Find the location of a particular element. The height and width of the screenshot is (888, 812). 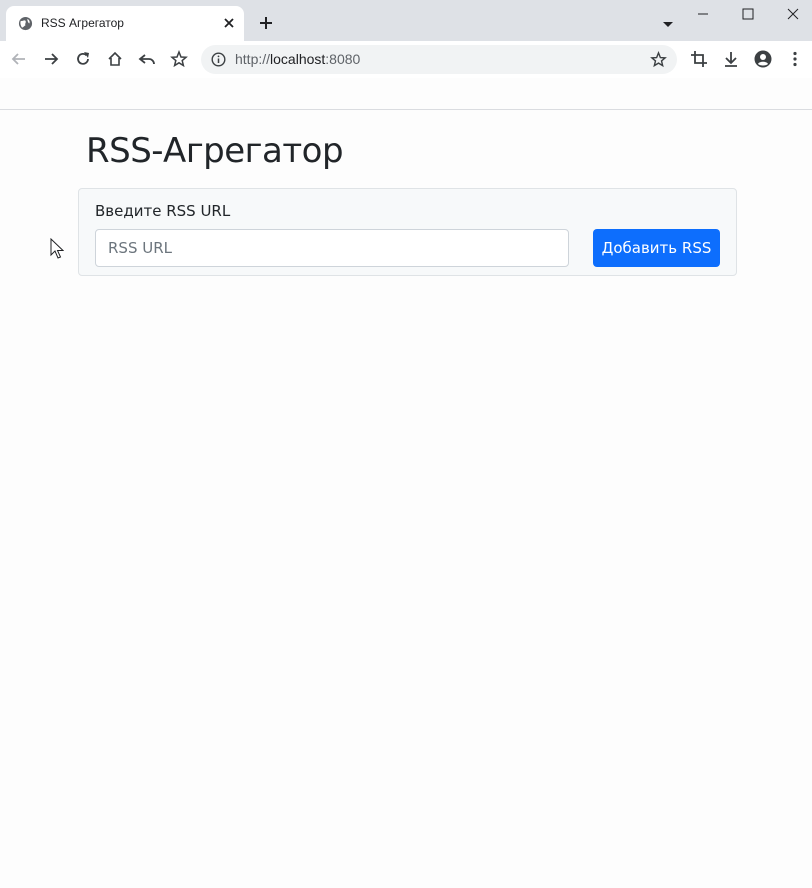

url-text: http://localhost:8080 is located at coordinates (297, 59).